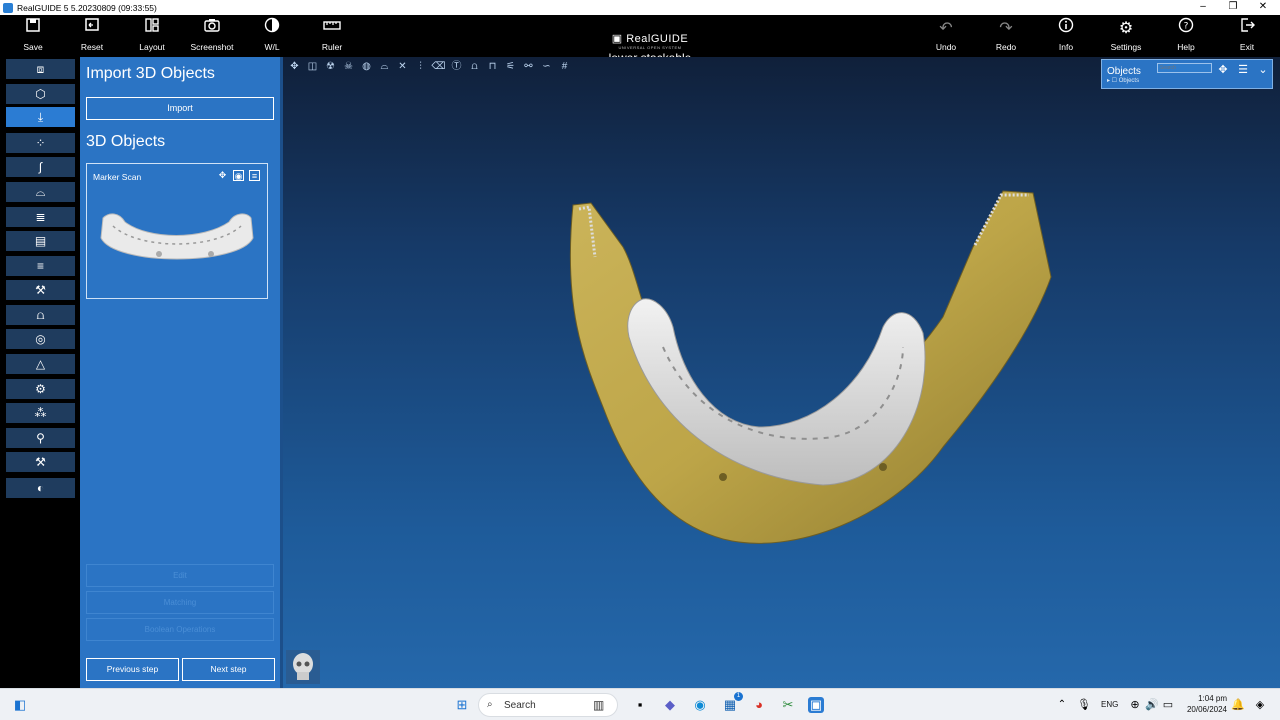  I want to click on skull-icon: ☠, so click(348, 67).